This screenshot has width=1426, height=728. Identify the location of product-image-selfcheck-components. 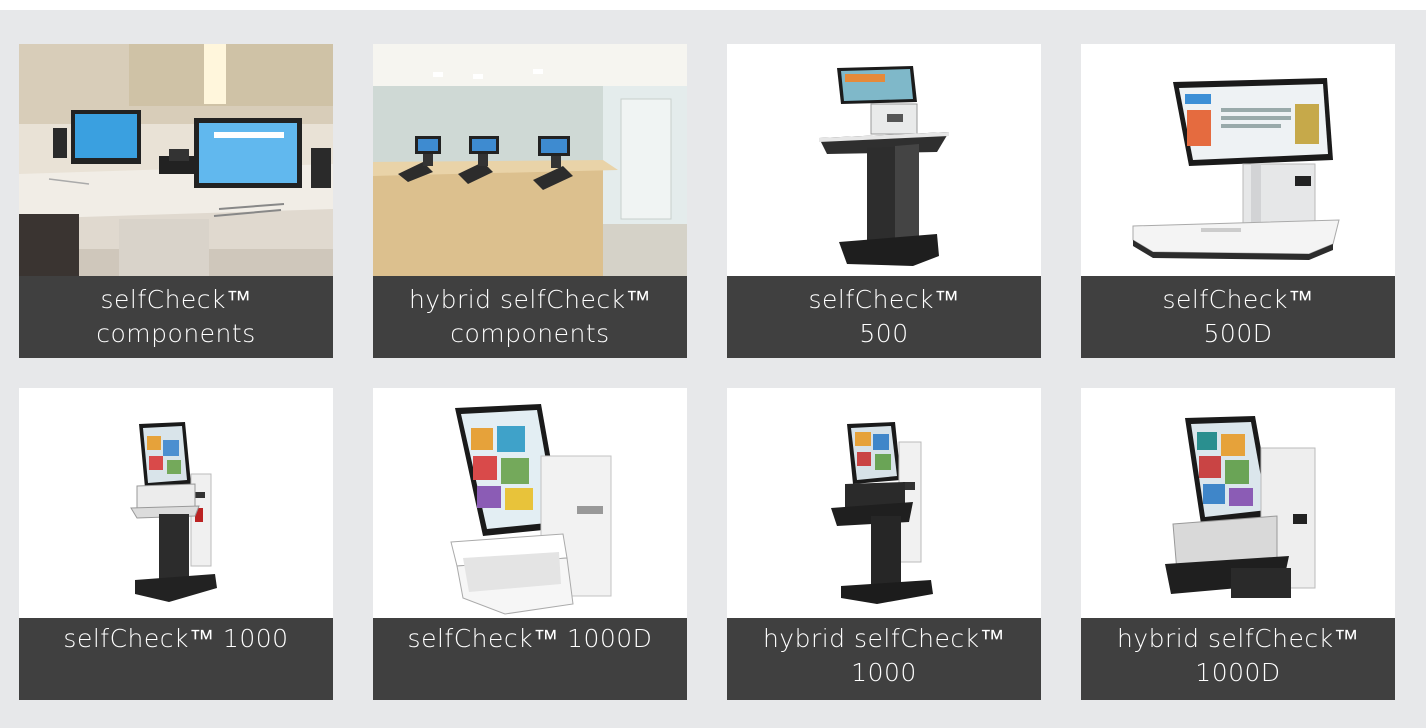
(176, 160).